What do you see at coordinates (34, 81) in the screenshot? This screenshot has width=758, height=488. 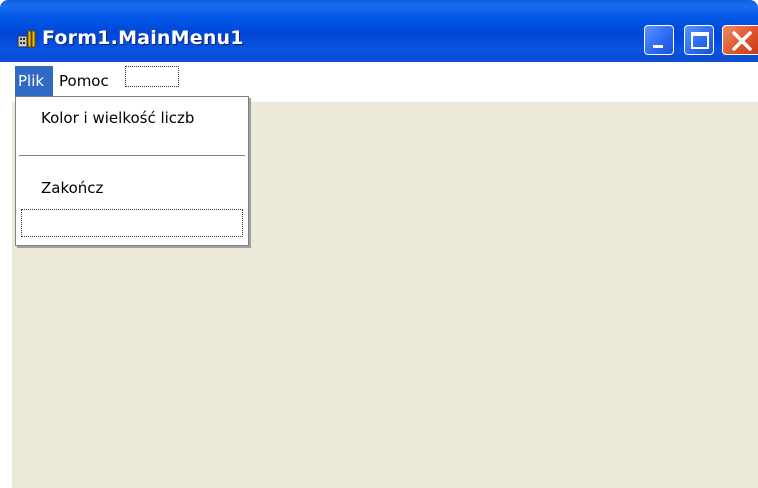 I see `menu-plik: Plik` at bounding box center [34, 81].